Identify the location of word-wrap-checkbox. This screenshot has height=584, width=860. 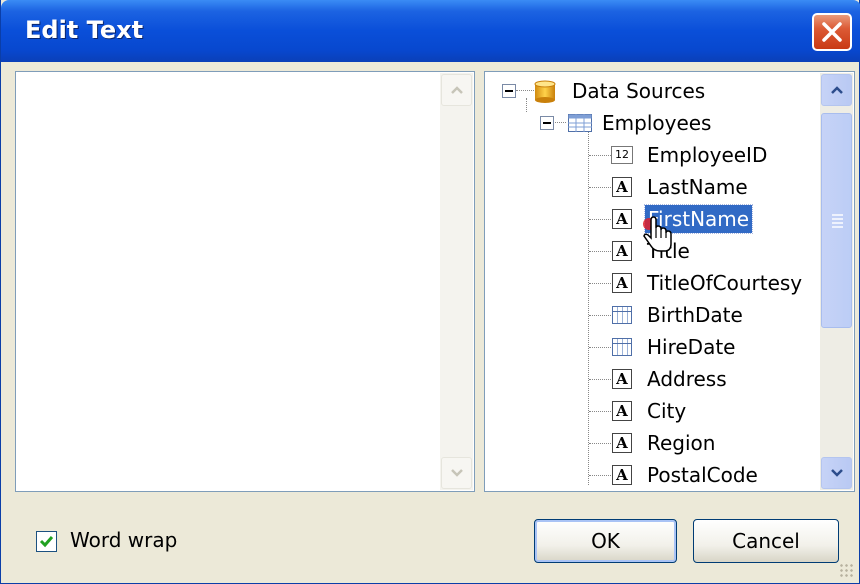
(46, 541).